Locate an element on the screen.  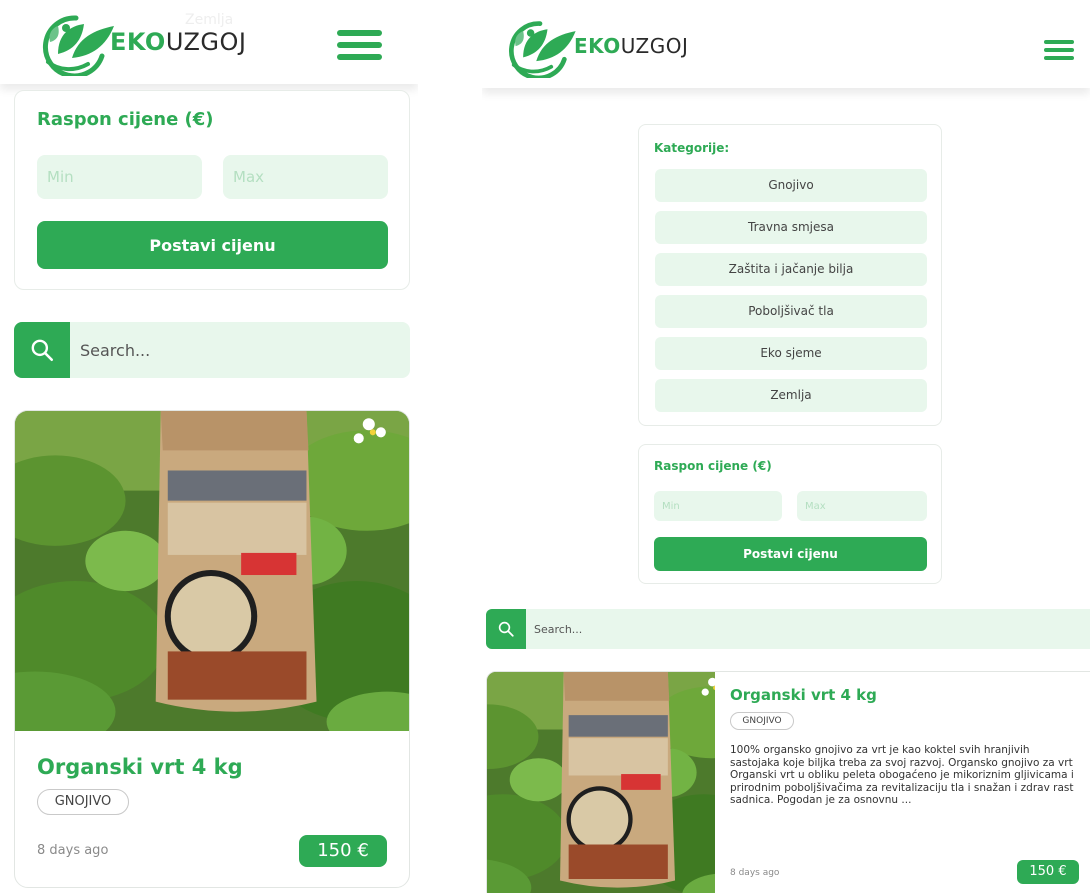
category-item-eko-sjeme: Eko sjeme is located at coordinates (791, 353).